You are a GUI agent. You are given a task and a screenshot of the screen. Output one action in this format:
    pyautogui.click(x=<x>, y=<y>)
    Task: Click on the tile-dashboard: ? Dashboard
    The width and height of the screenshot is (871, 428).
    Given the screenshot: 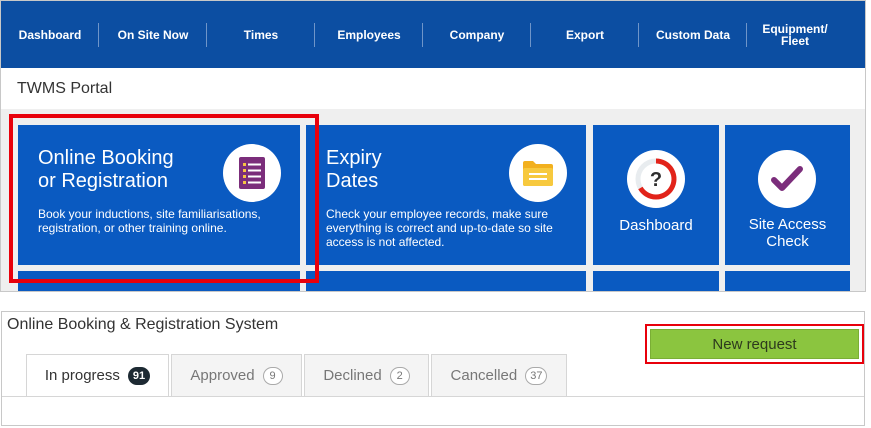 What is the action you would take?
    pyautogui.click(x=656, y=195)
    